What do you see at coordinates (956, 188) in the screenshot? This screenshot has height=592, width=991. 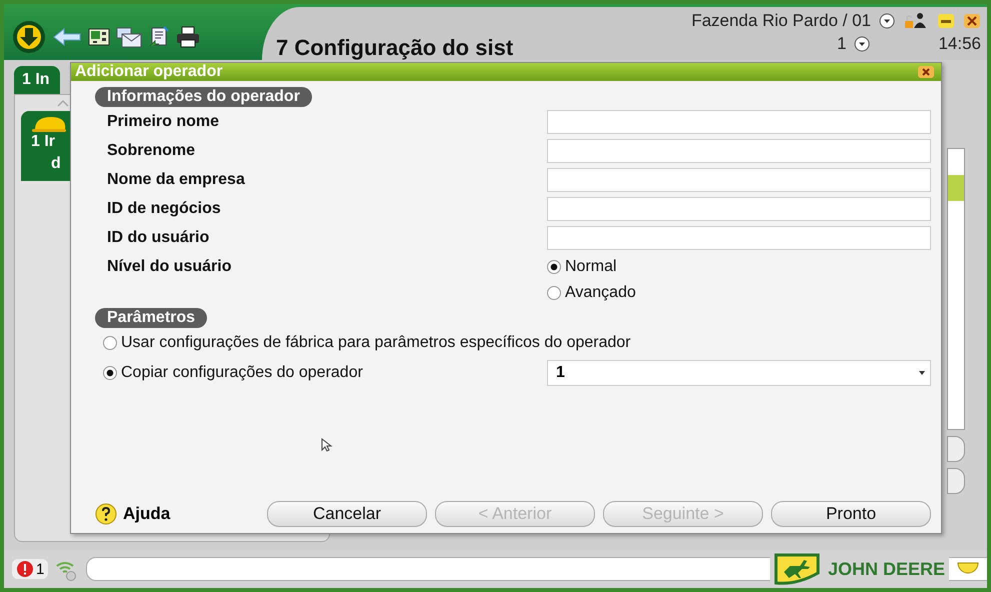 I see `scroll-thumb` at bounding box center [956, 188].